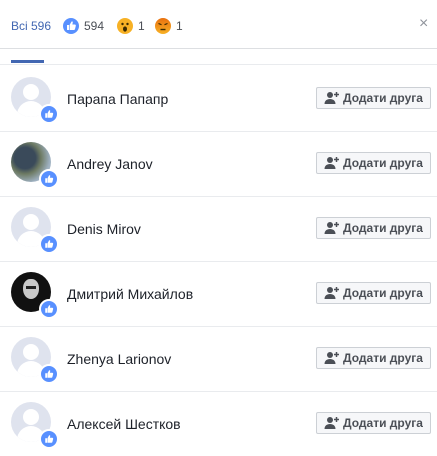  Describe the element at coordinates (218, 423) in the screenshot. I see `list-item: Алексей Шестков Додати друга` at that location.